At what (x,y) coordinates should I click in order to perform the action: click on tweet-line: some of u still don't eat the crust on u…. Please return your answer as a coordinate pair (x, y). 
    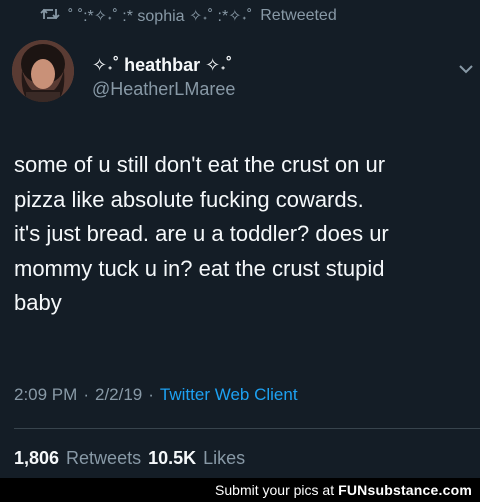
    Looking at the image, I should click on (200, 164).